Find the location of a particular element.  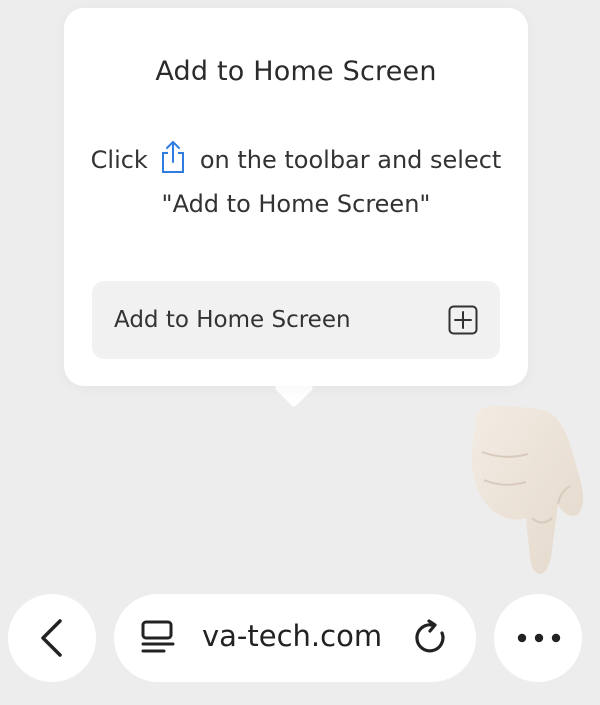

chevron-left-icon is located at coordinates (51, 638).